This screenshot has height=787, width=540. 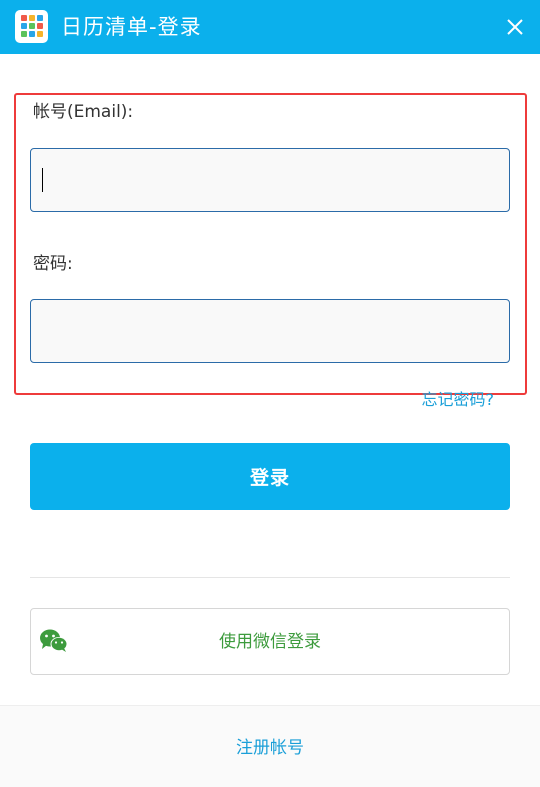 What do you see at coordinates (53, 264) in the screenshot?
I see `password-label: 密码:` at bounding box center [53, 264].